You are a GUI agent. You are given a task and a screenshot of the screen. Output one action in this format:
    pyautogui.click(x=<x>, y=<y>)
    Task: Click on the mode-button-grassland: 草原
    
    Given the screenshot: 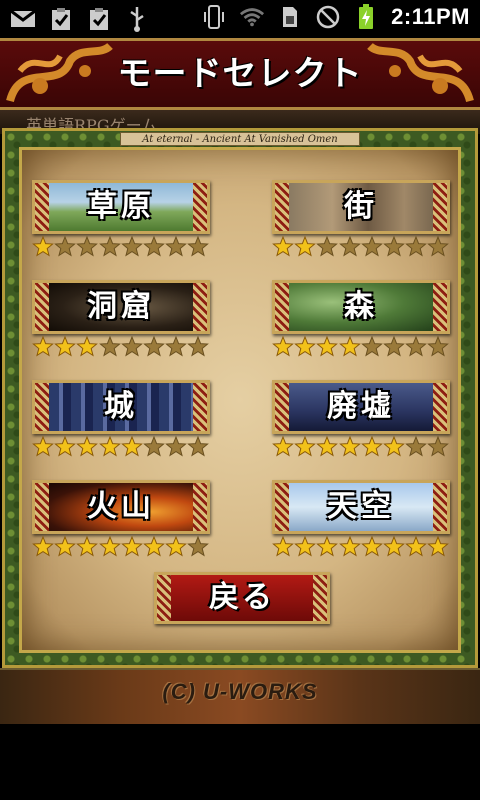 What is the action you would take?
    pyautogui.click(x=121, y=223)
    